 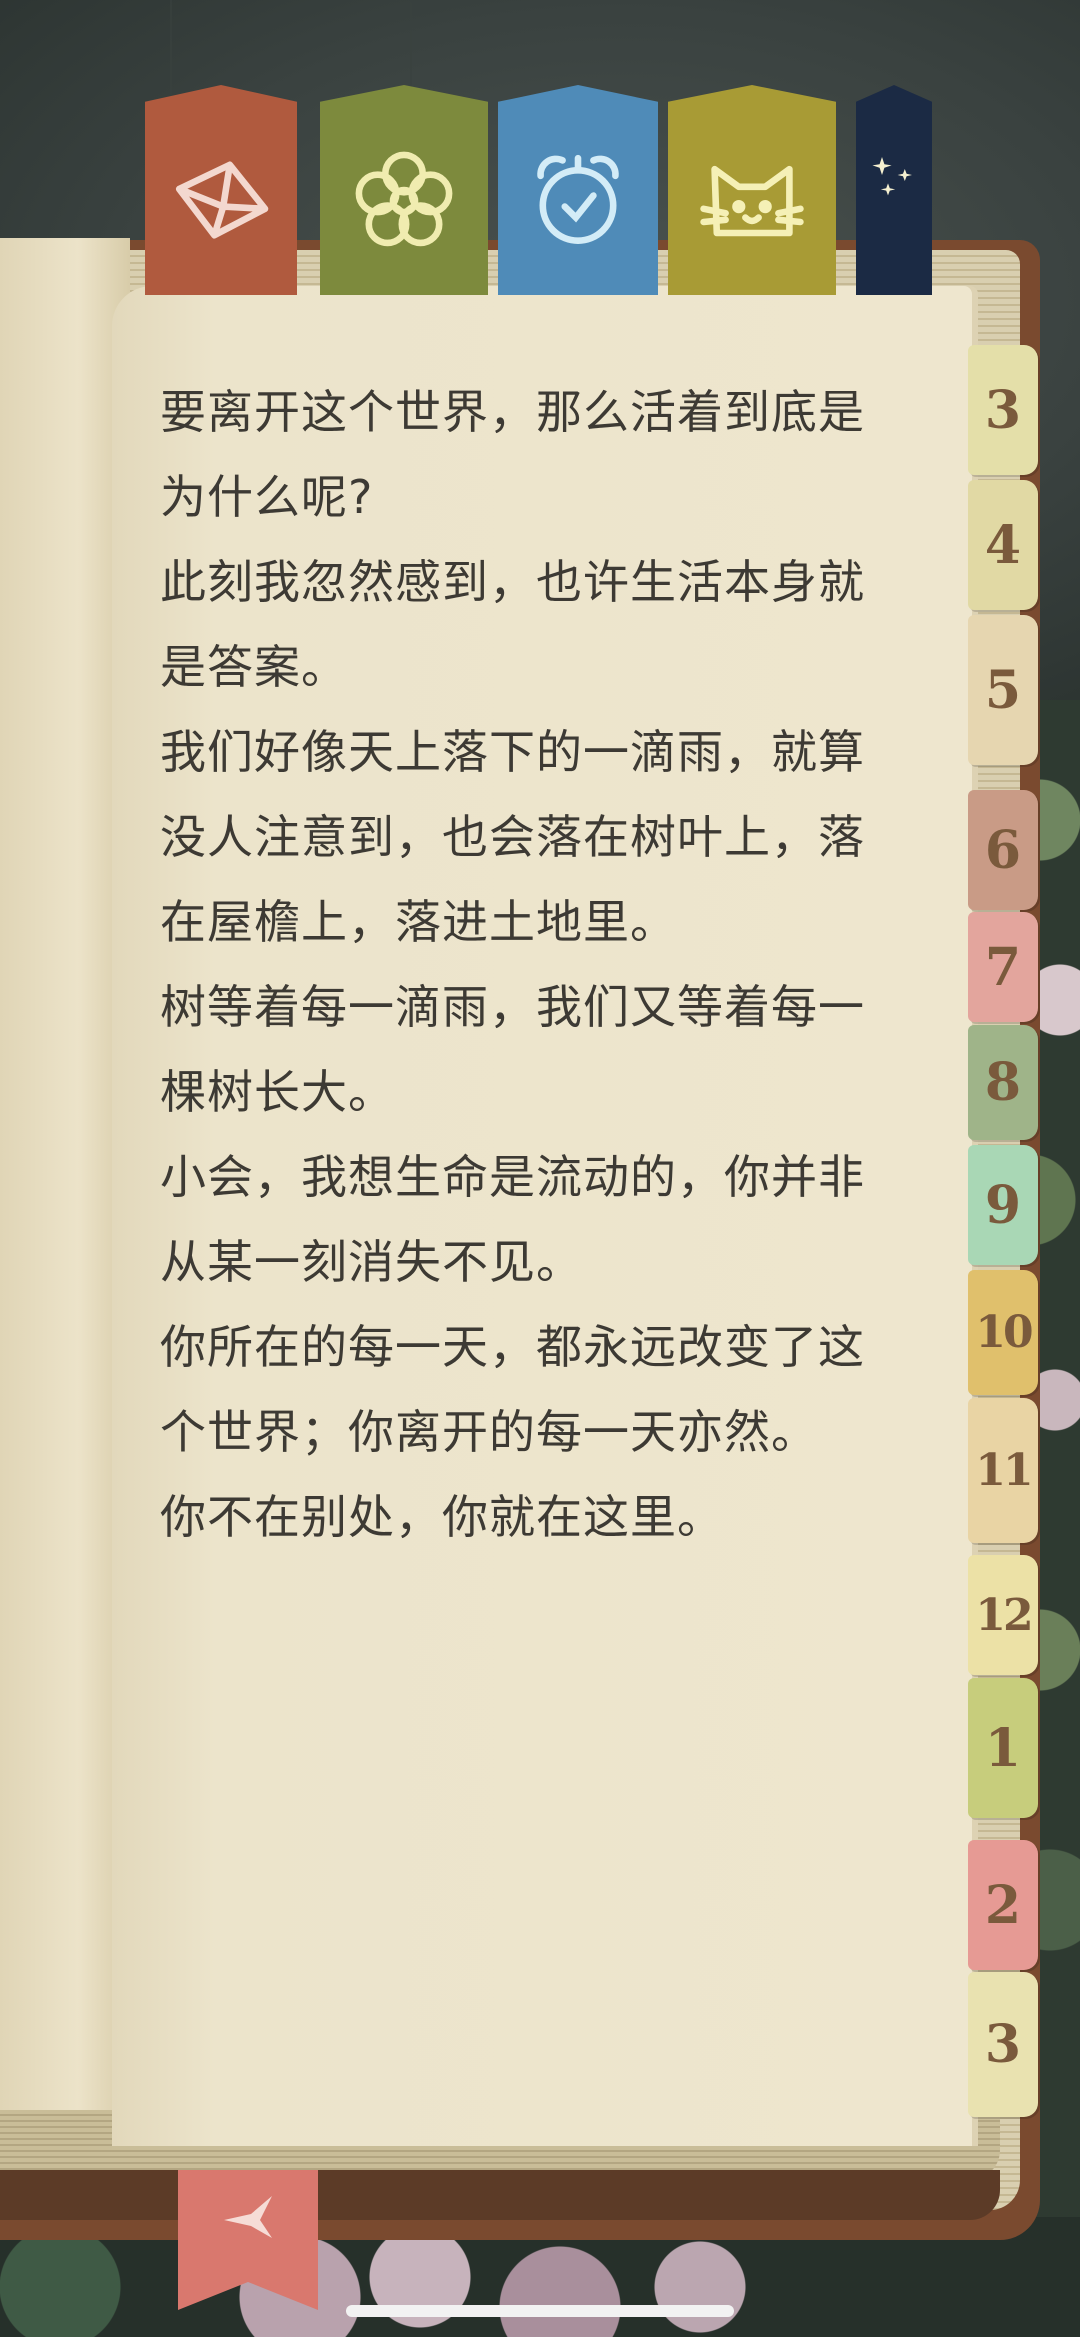 What do you see at coordinates (578, 199) in the screenshot?
I see `alarm-clock-icon` at bounding box center [578, 199].